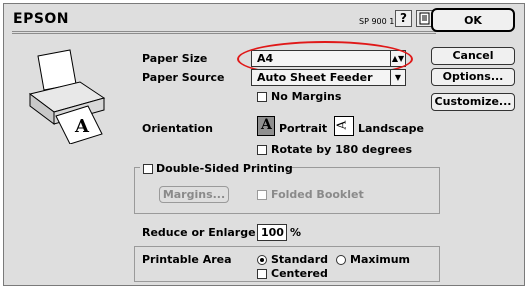  I want to click on rotate-label: Rotate by 180 degrees, so click(342, 149).